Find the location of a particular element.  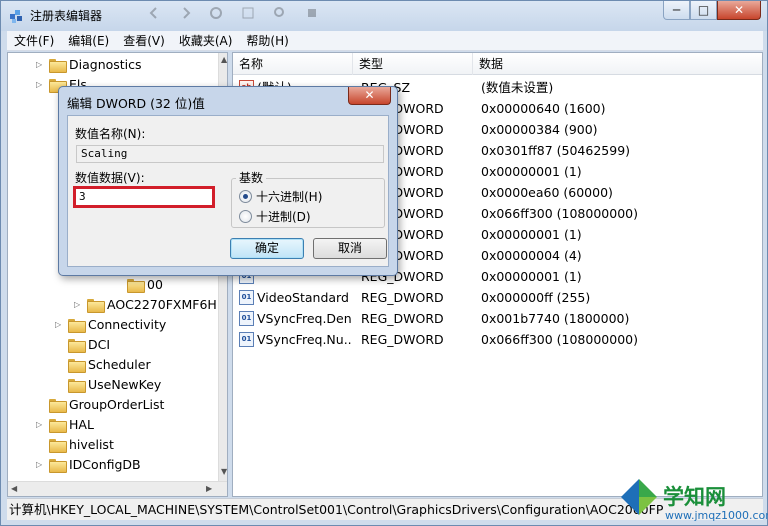

tree-item-label: Diagnostics is located at coordinates (105, 64).